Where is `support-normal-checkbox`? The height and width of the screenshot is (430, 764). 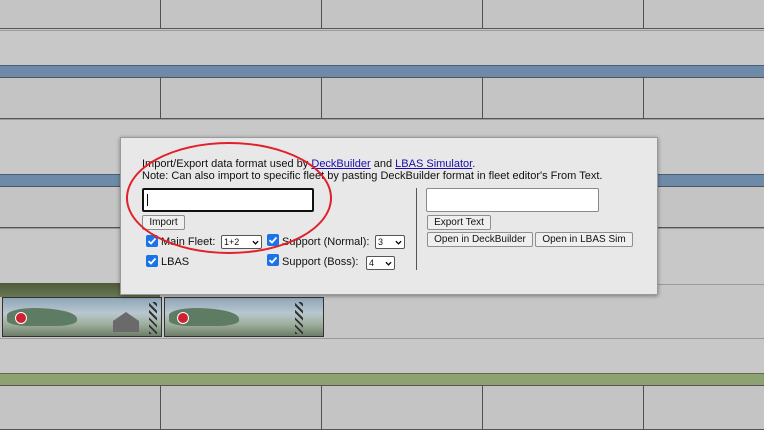
support-normal-checkbox is located at coordinates (273, 240).